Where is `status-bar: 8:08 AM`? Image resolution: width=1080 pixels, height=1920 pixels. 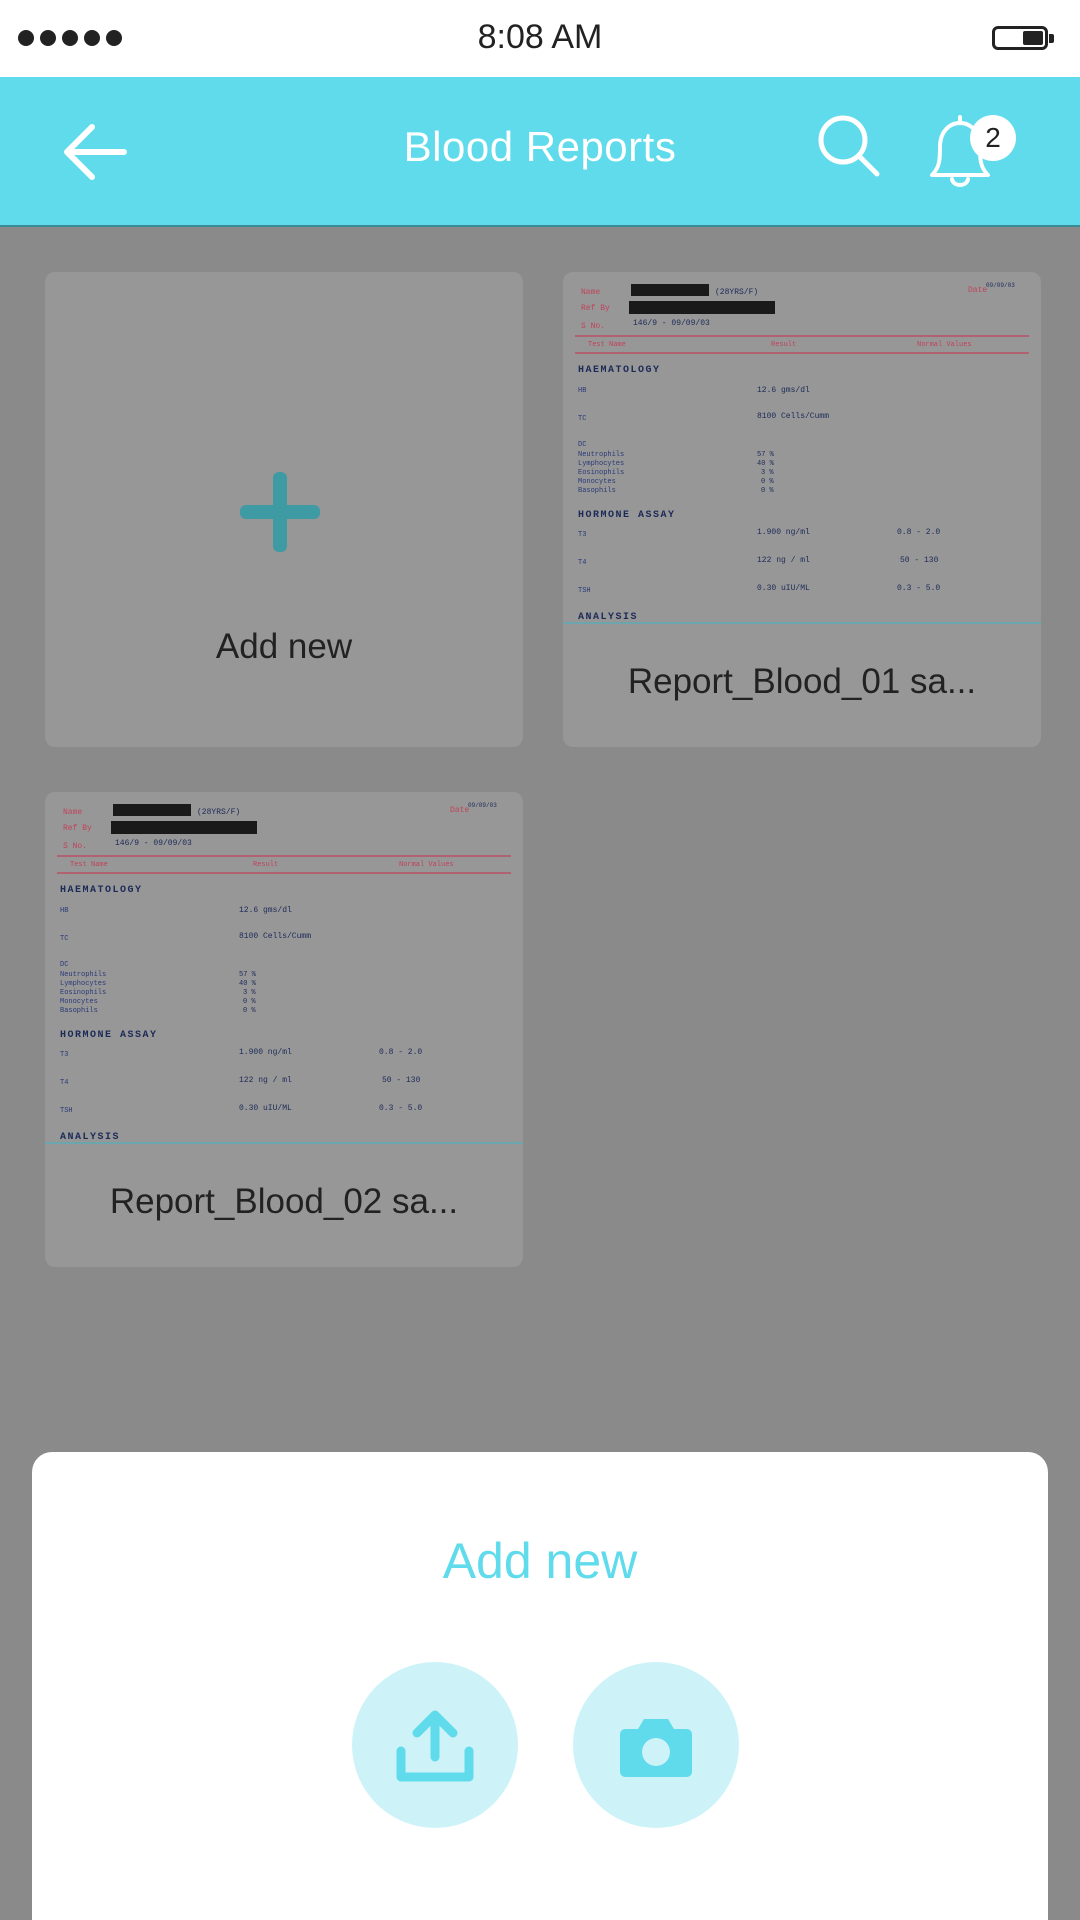
status-bar: 8:08 AM is located at coordinates (540, 38).